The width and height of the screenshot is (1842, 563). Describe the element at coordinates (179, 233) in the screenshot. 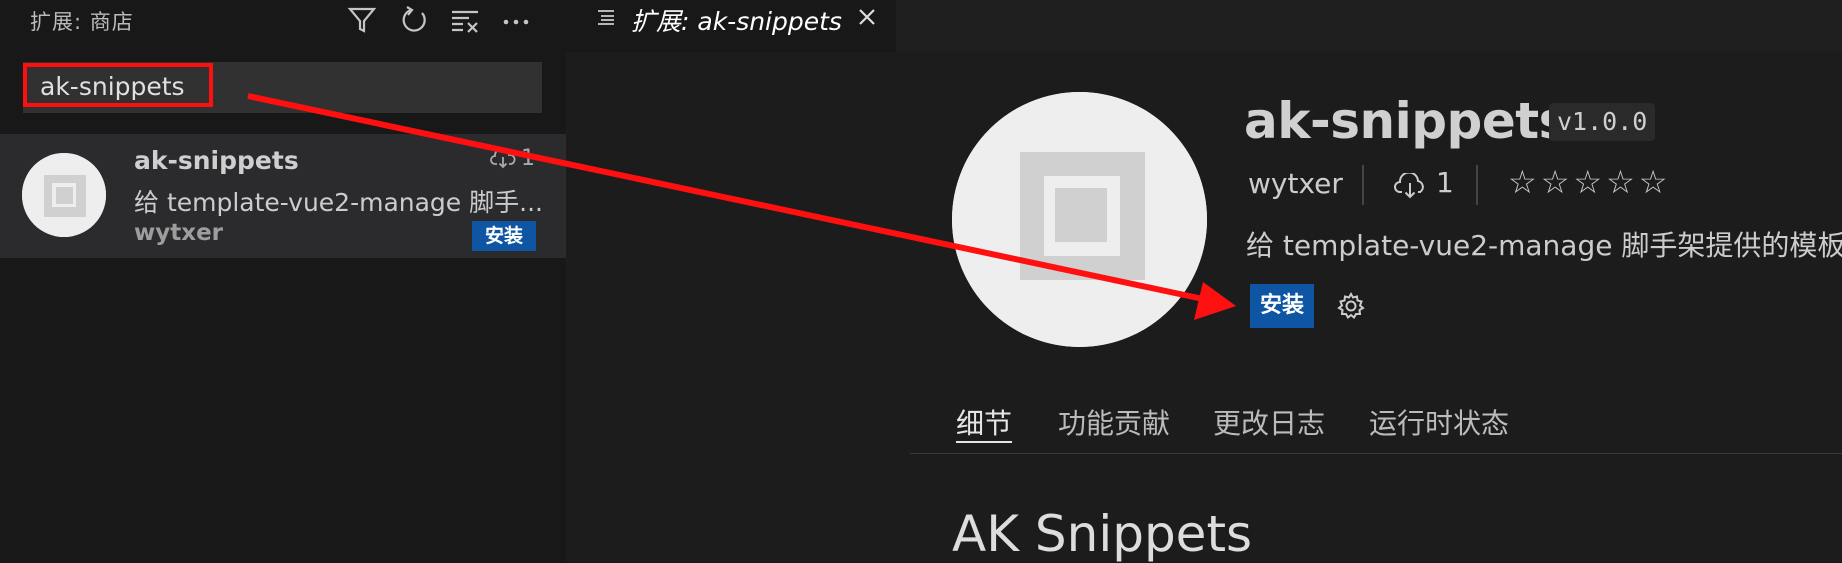

I see `extension-publisher: wytxer` at that location.